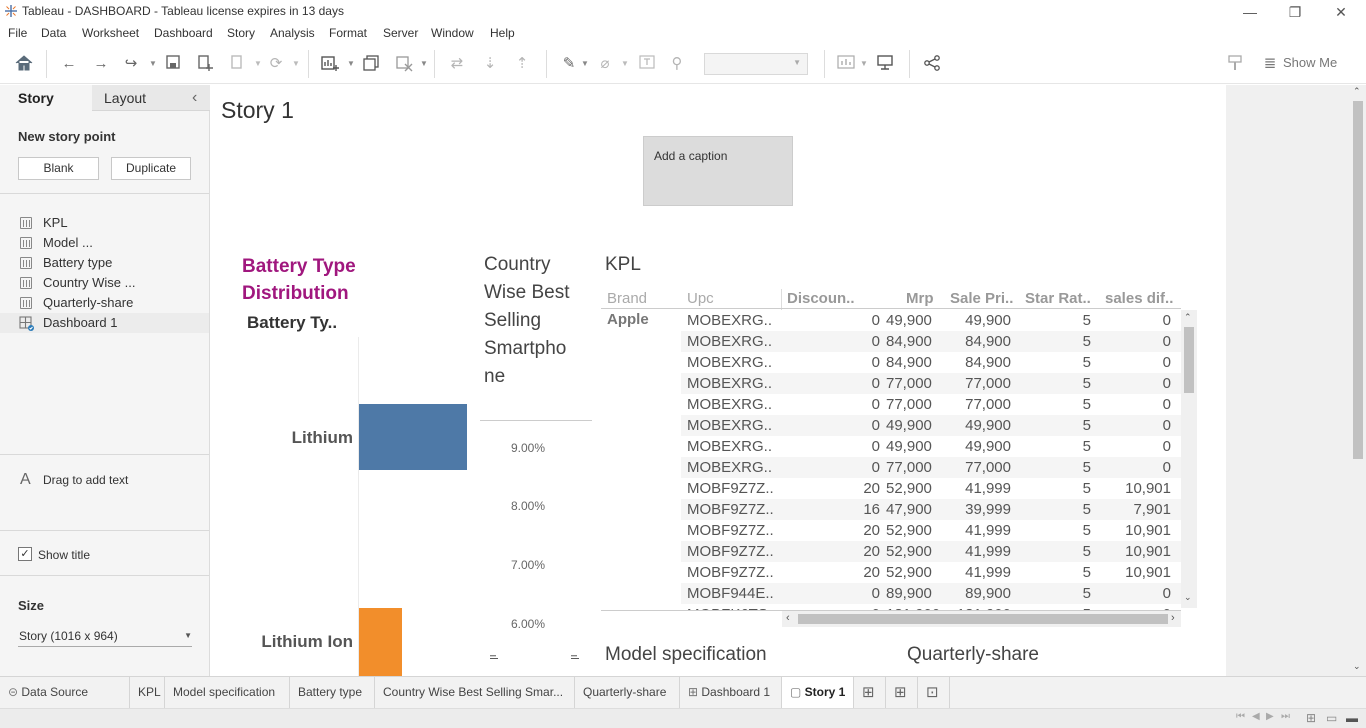 This screenshot has height=728, width=1366. I want to click on fit-width-icon, so click(846, 64).